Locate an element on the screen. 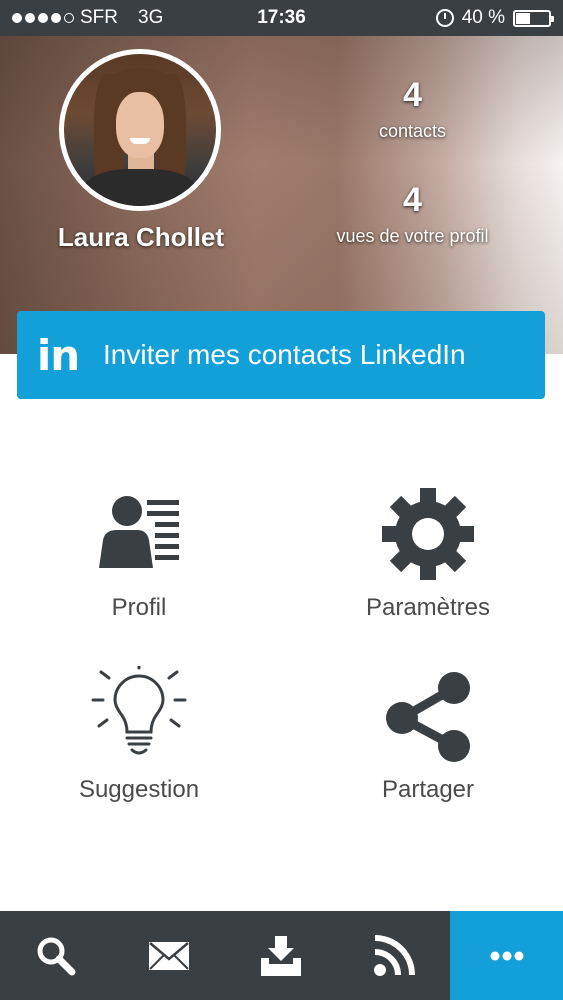  tab-search is located at coordinates (56, 955).